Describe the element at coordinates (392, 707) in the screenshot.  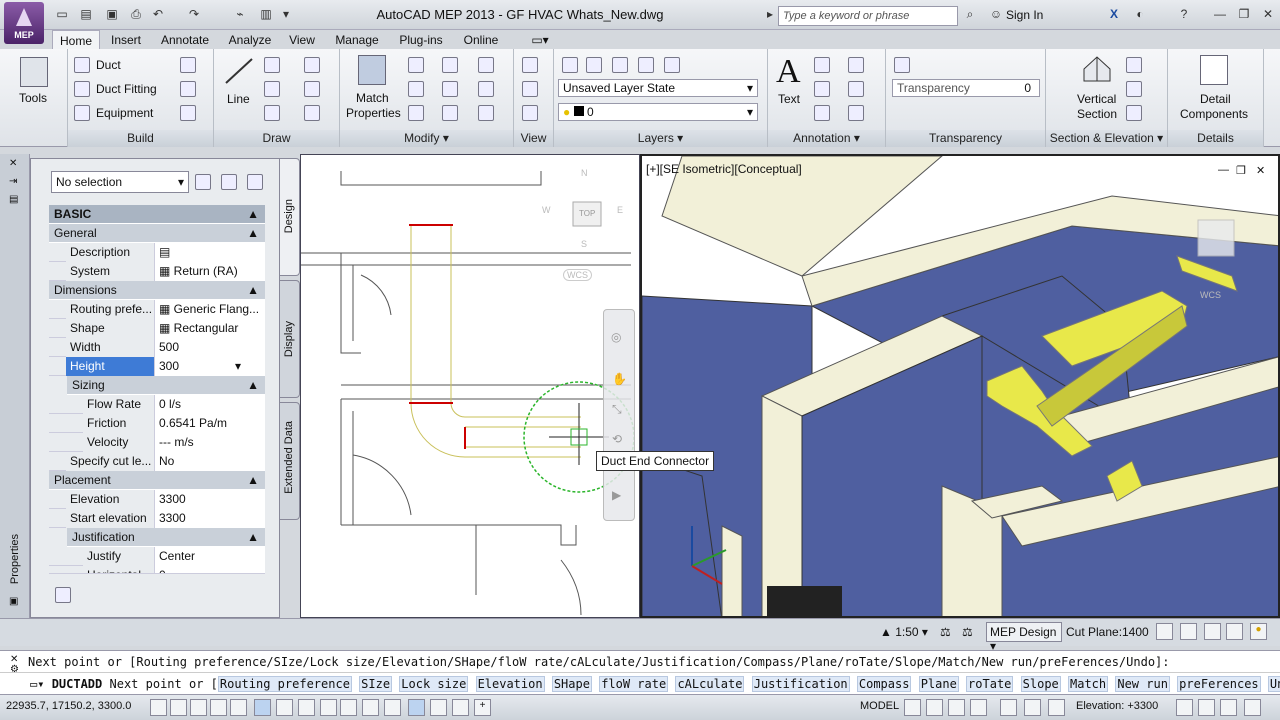
I see `tpy-icon` at that location.